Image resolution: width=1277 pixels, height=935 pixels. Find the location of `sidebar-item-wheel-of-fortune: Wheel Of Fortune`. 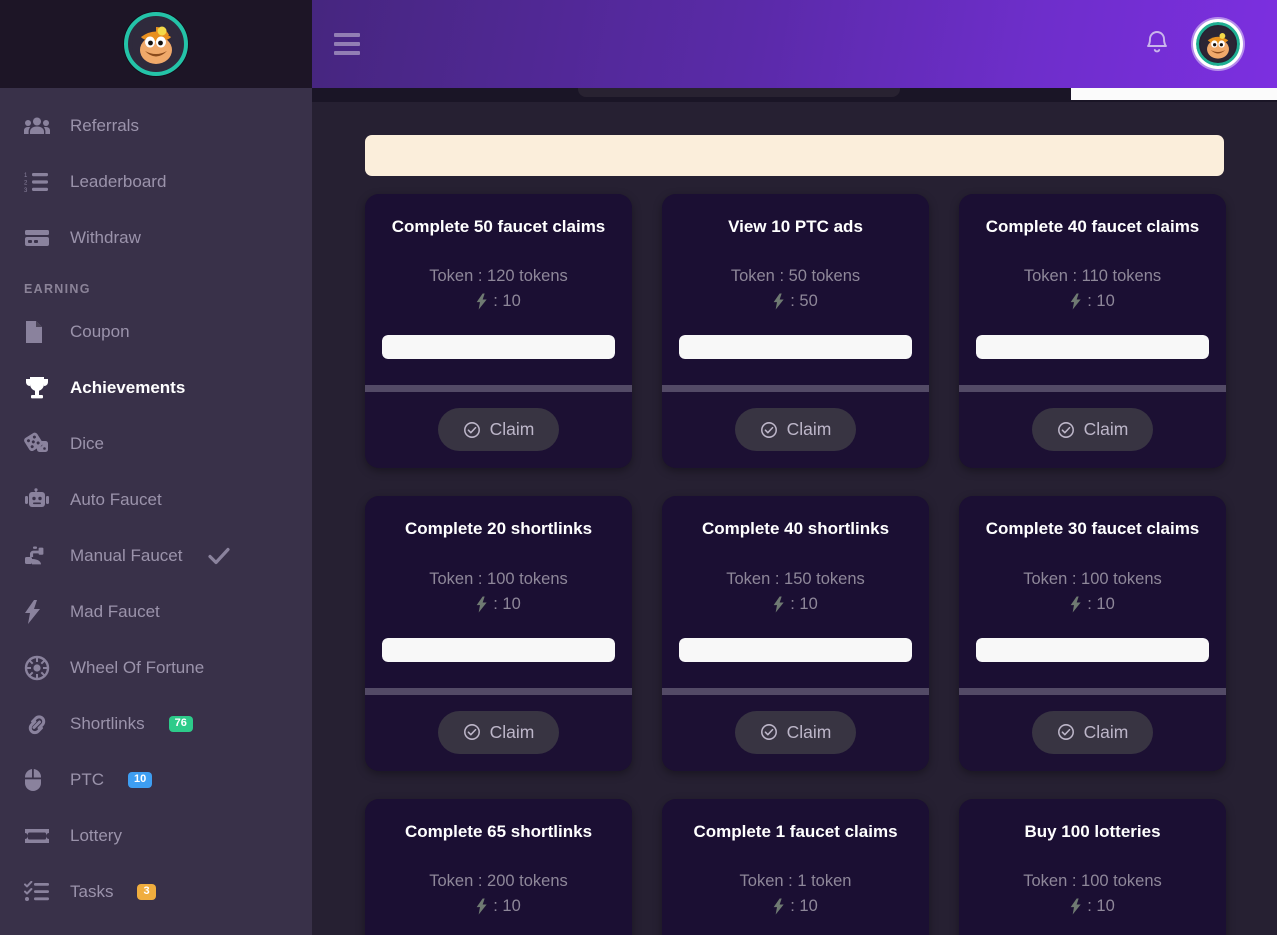

sidebar-item-wheel-of-fortune: Wheel Of Fortune is located at coordinates (156, 668).